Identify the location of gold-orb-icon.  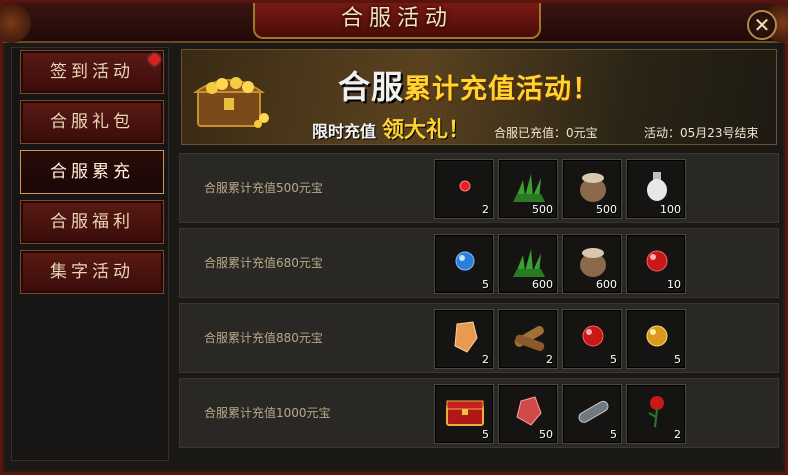
(657, 336).